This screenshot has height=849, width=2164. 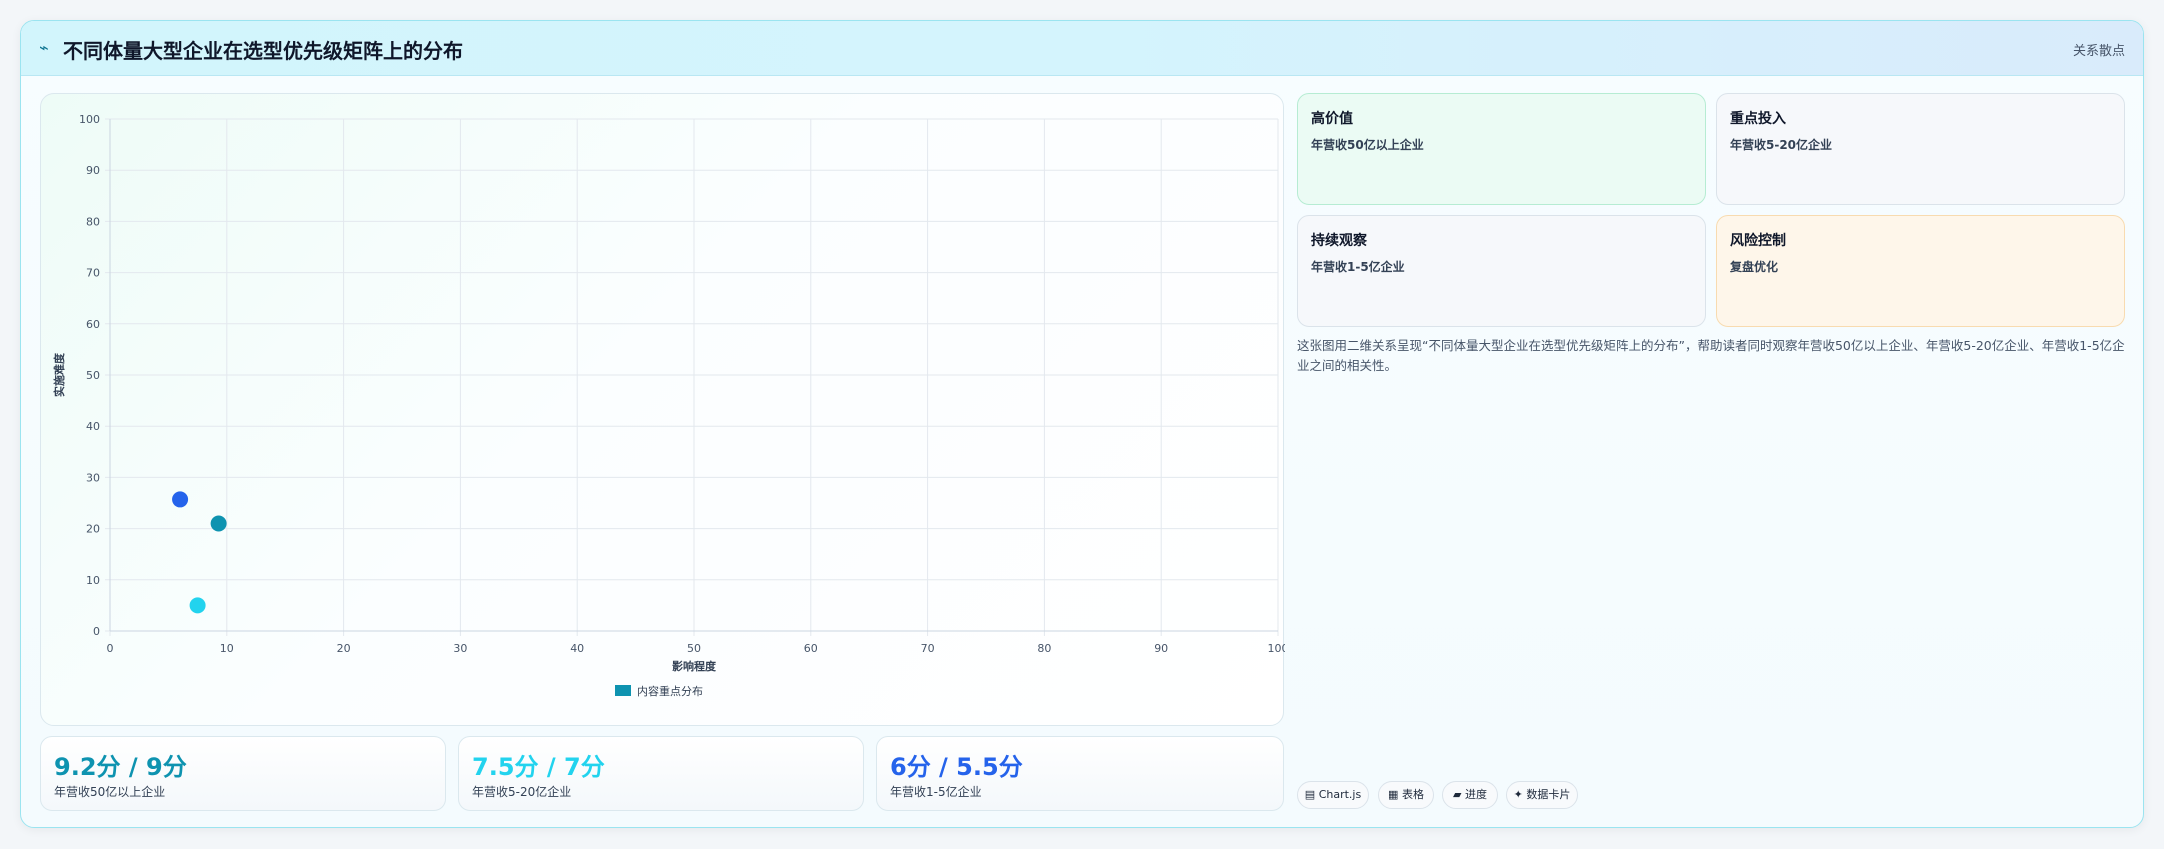 What do you see at coordinates (1457, 794) in the screenshot?
I see `progress-icon: ▰` at bounding box center [1457, 794].